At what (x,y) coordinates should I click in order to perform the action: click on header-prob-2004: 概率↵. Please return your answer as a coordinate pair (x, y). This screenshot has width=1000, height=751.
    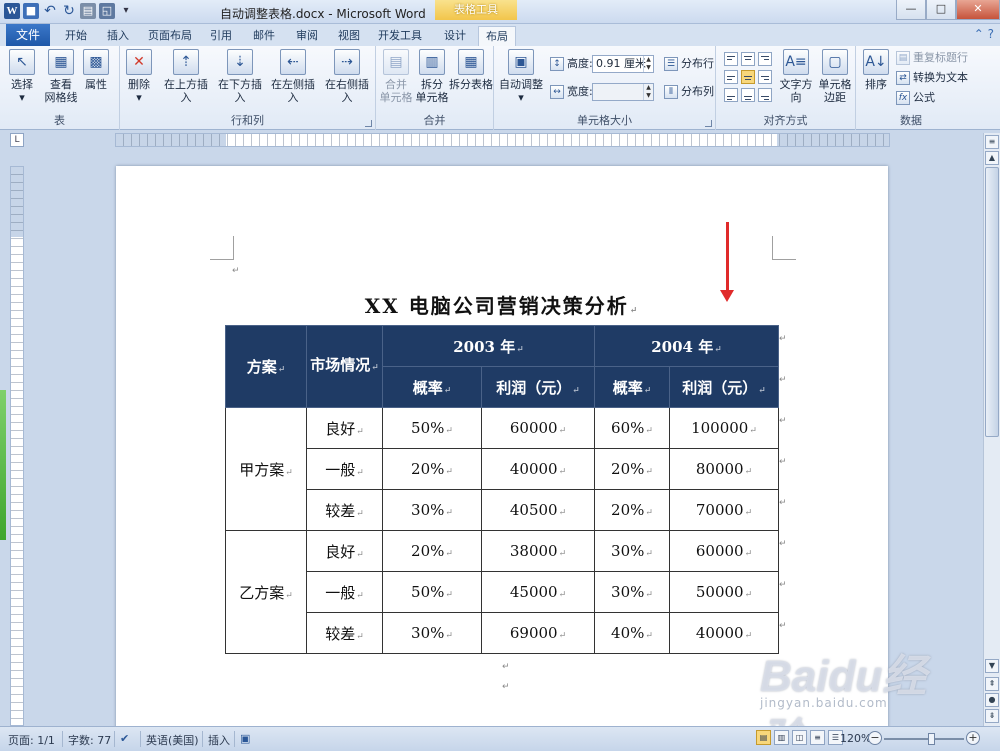
    Looking at the image, I should click on (632, 387).